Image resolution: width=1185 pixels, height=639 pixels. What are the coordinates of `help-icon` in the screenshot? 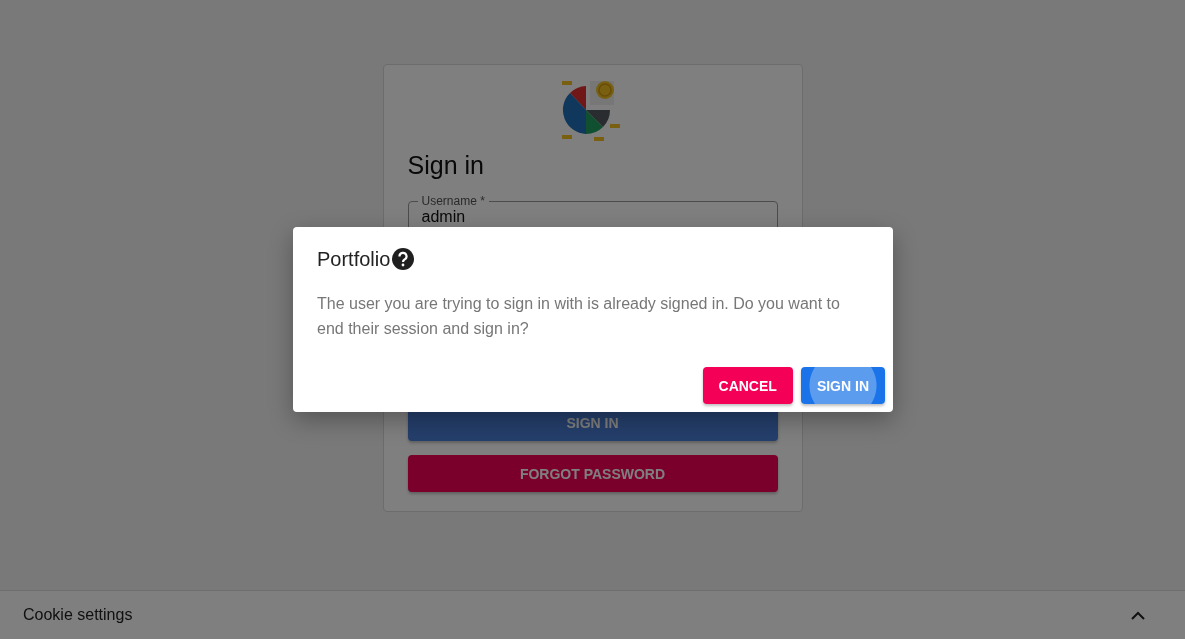 It's located at (403, 259).